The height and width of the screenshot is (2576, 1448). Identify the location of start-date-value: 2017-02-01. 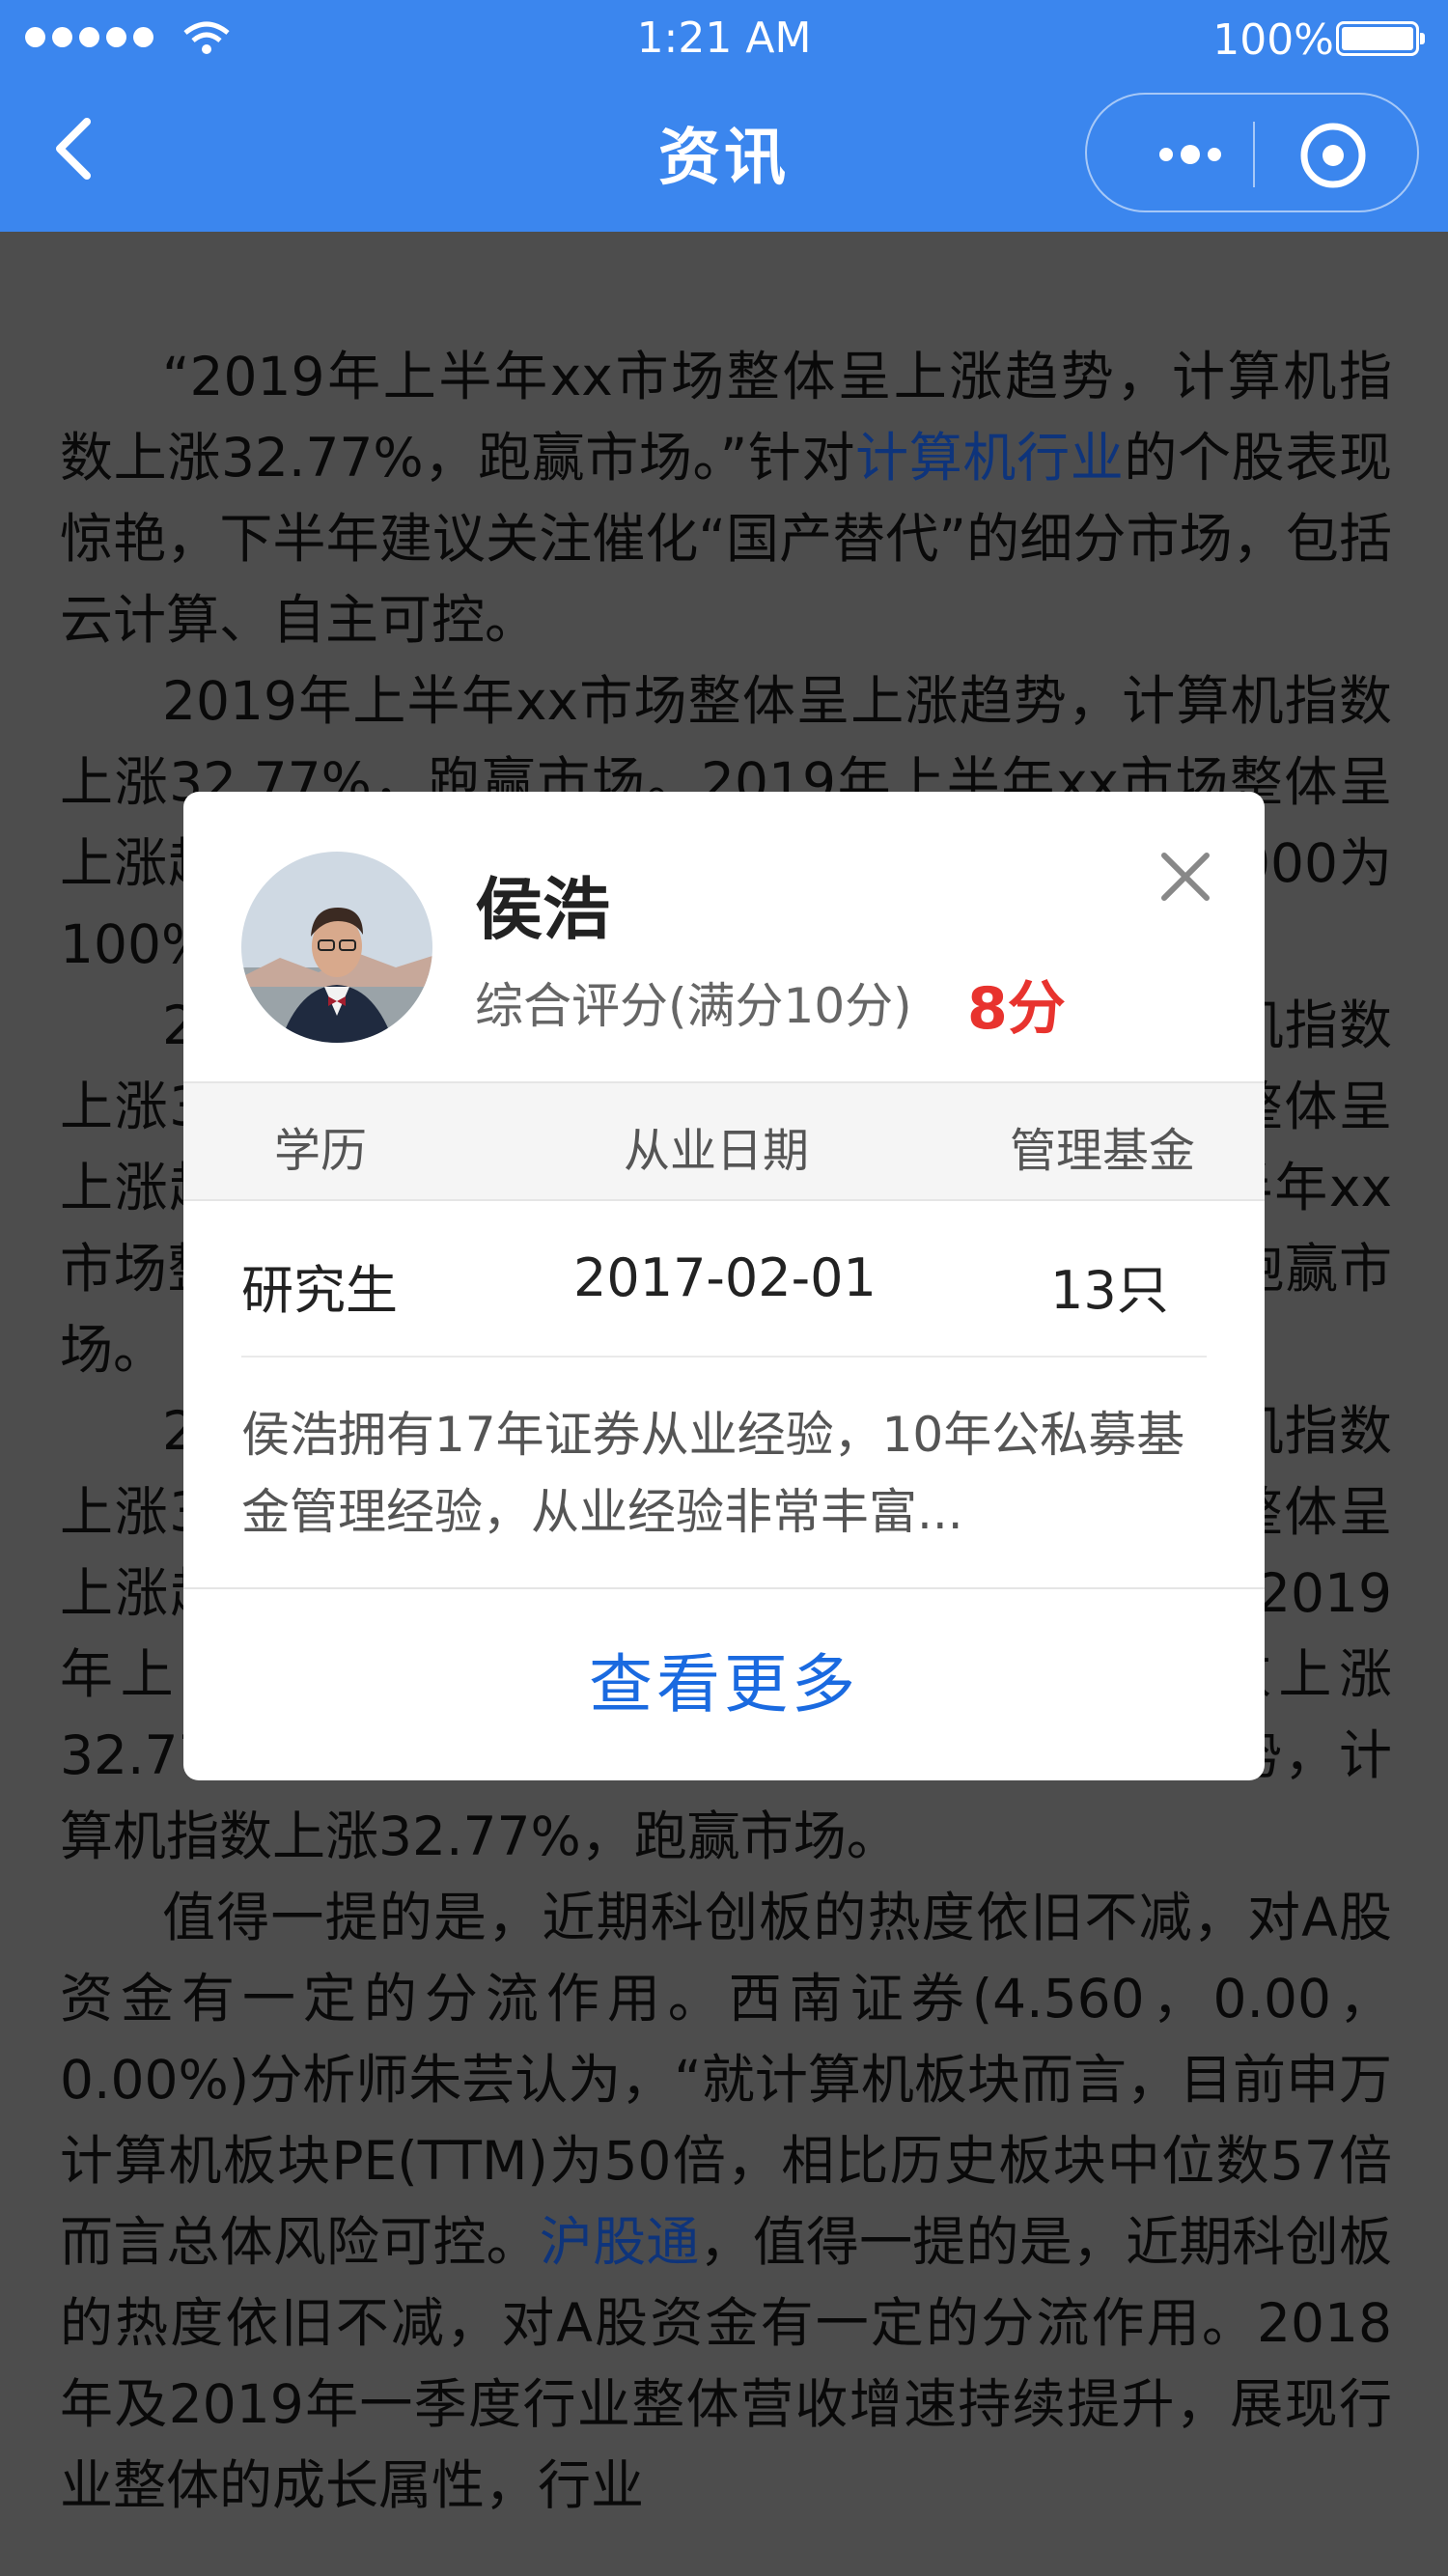
(725, 1278).